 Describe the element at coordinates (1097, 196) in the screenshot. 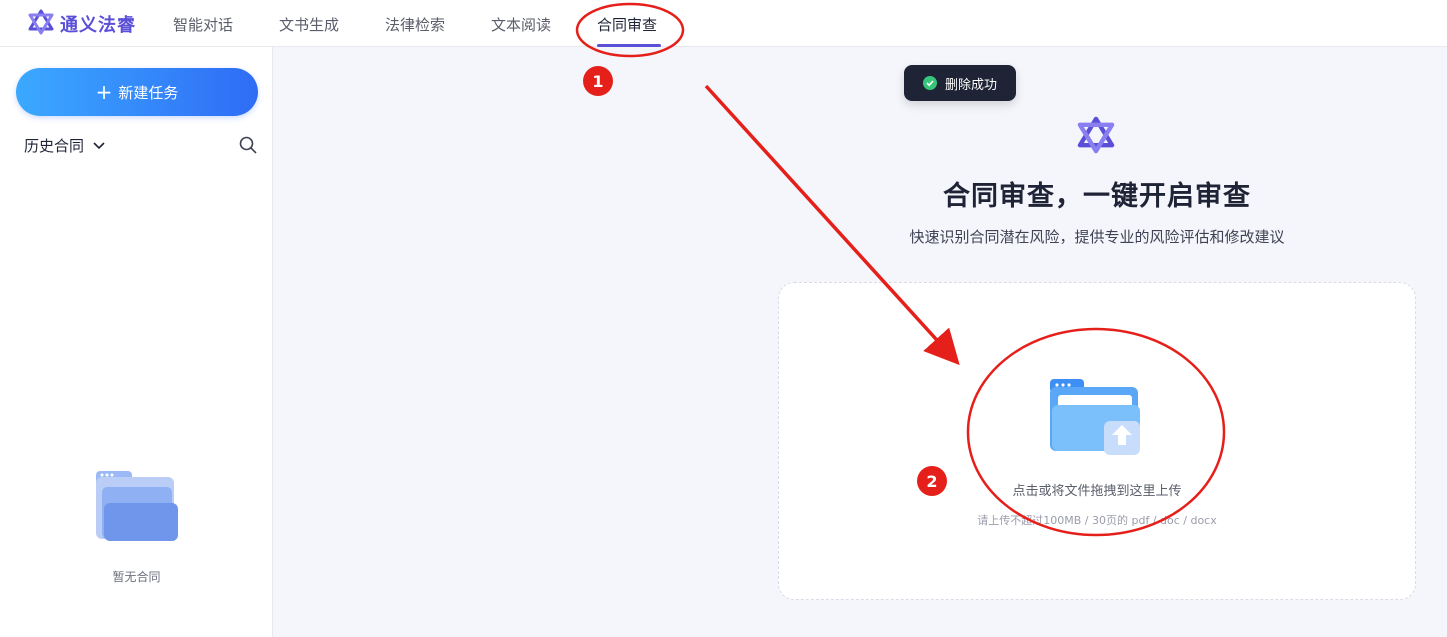

I see `page-title: 合同审查，一键开启审查` at that location.